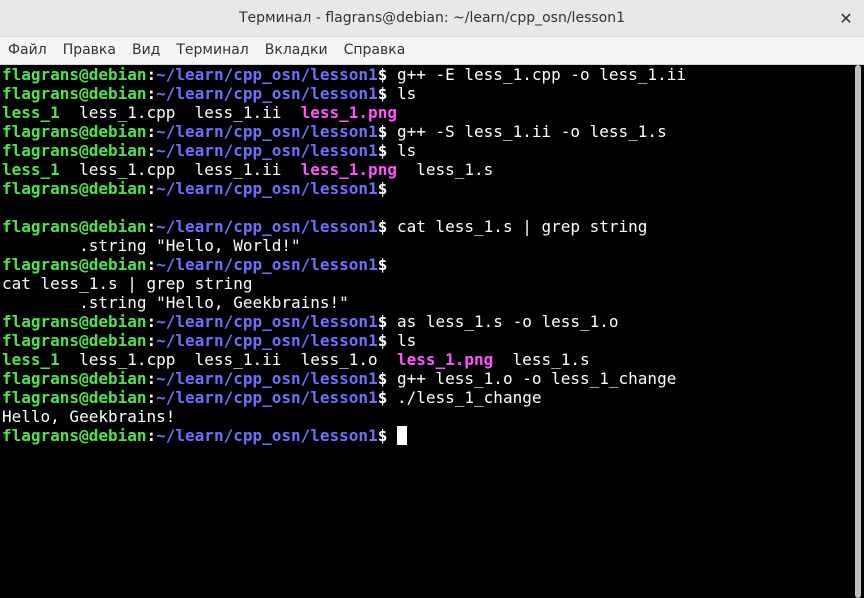 This screenshot has height=598, width=864. Describe the element at coordinates (175, 302) in the screenshot. I see `output-text: .string "Hello, Geekbrains!"` at that location.